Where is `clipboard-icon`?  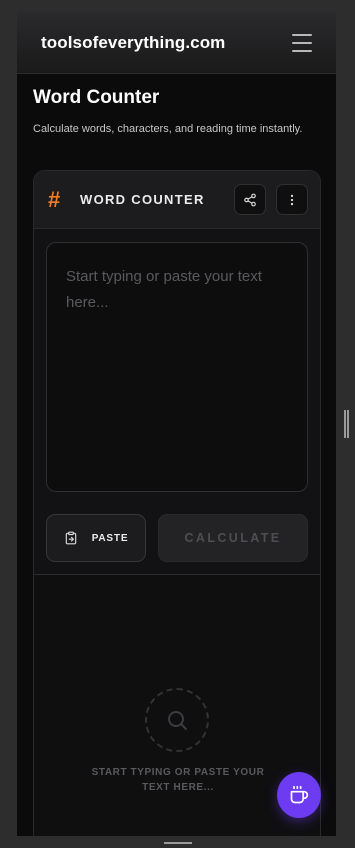 clipboard-icon is located at coordinates (70, 538).